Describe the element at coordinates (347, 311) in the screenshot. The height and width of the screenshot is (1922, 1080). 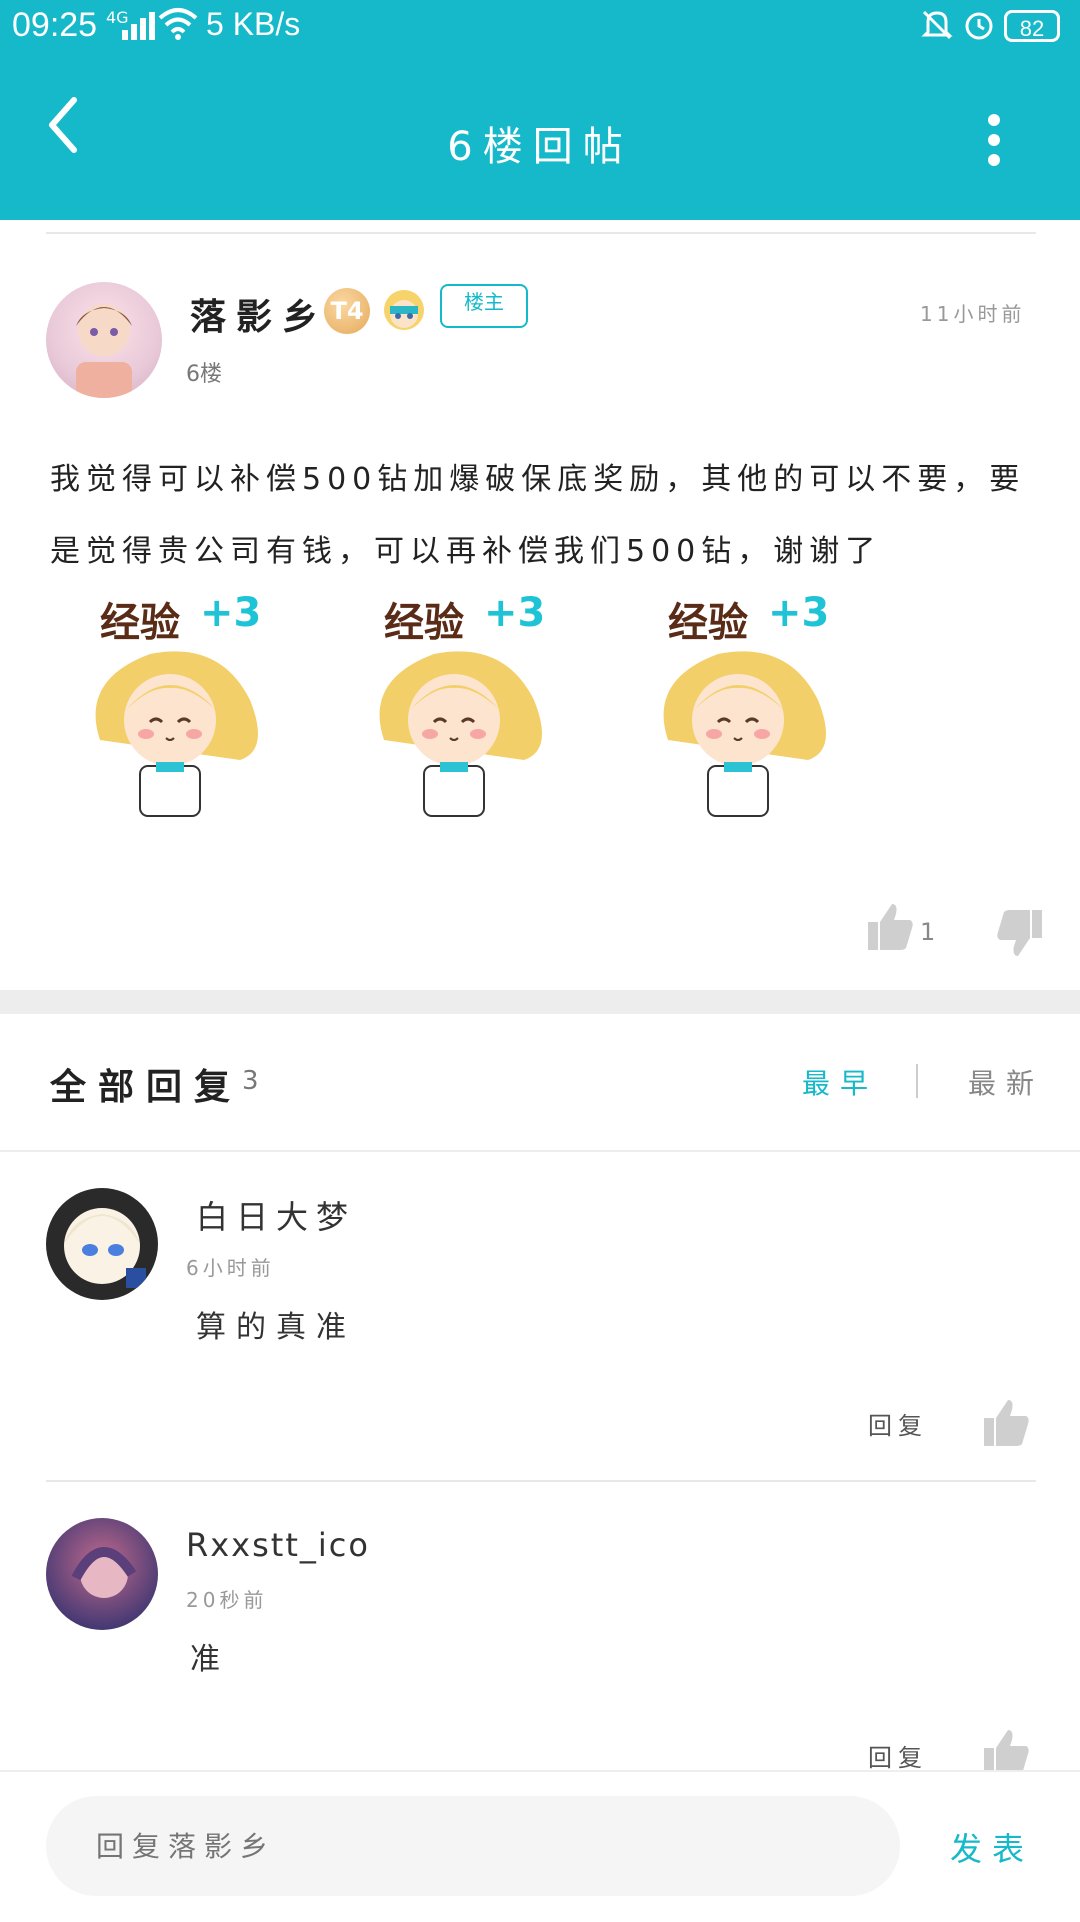
I see `level-badge: T4` at that location.